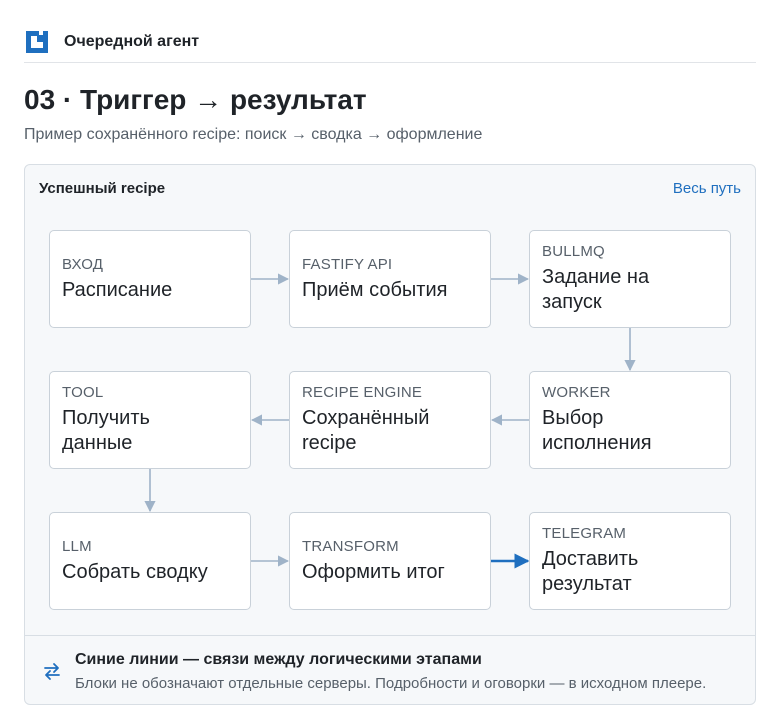 The width and height of the screenshot is (780, 724). I want to click on app-header: Очередной агент, so click(390, 46).